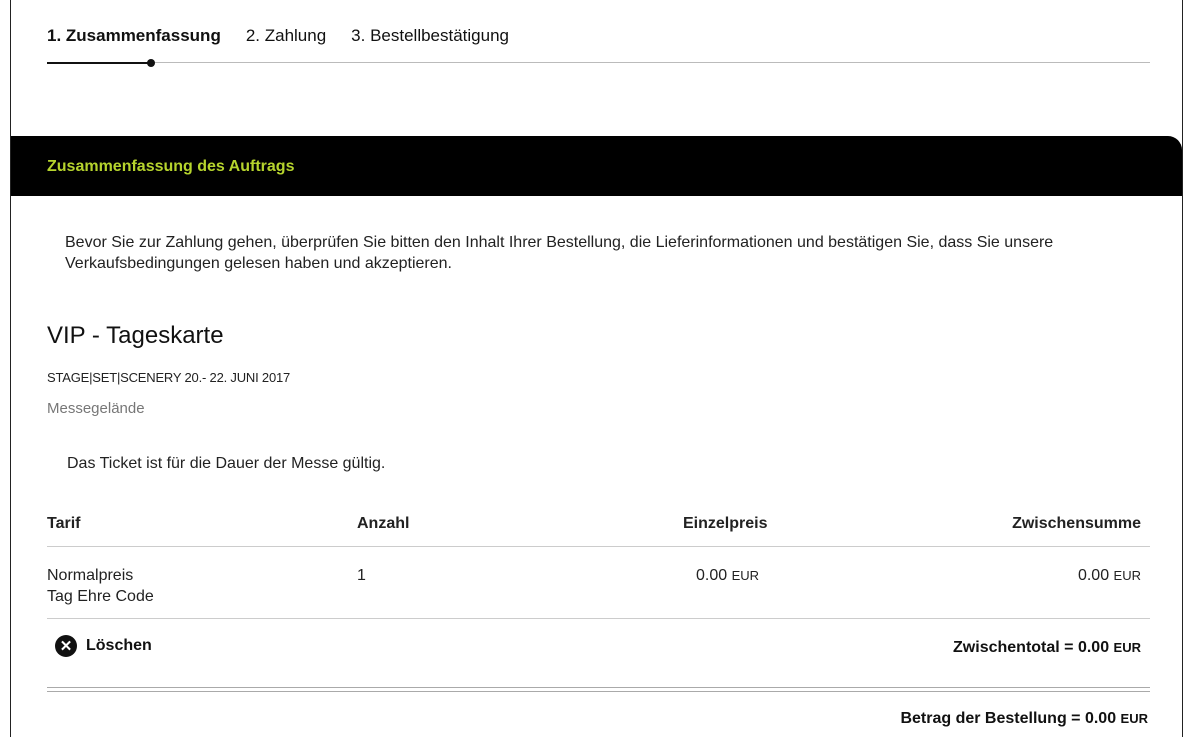 The width and height of the screenshot is (1184, 737). Describe the element at coordinates (151, 63) in the screenshot. I see `step-progress-marker` at that location.